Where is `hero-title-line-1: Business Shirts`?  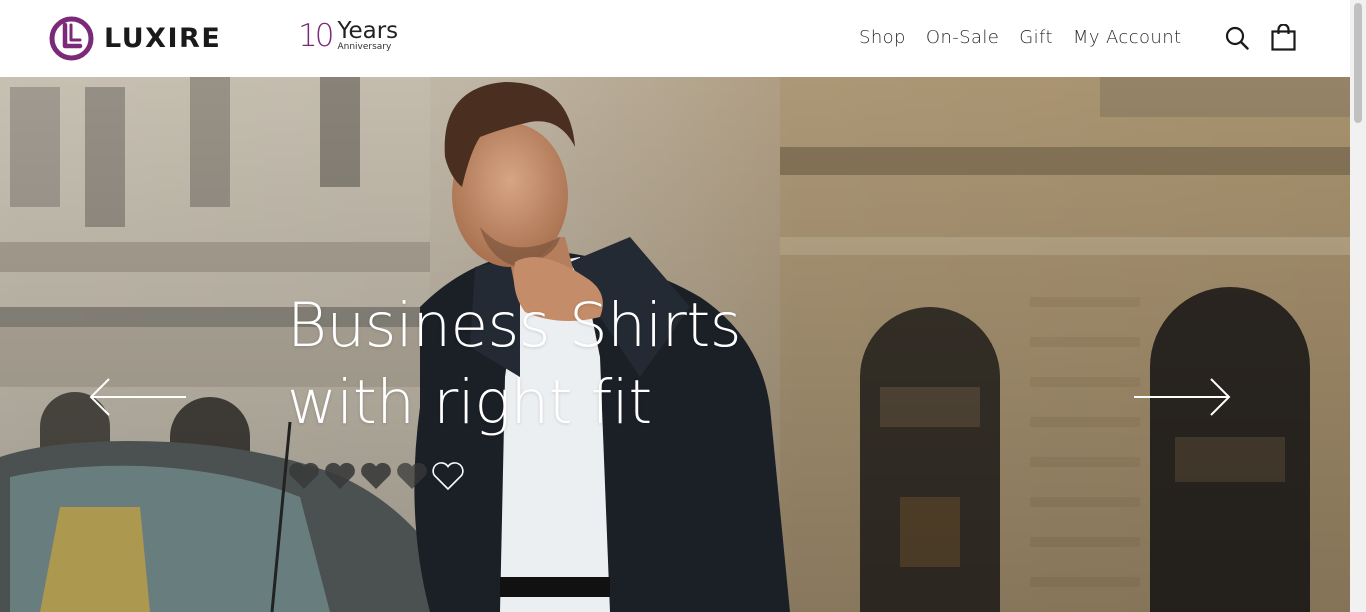 hero-title-line-1: Business Shirts is located at coordinates (514, 325).